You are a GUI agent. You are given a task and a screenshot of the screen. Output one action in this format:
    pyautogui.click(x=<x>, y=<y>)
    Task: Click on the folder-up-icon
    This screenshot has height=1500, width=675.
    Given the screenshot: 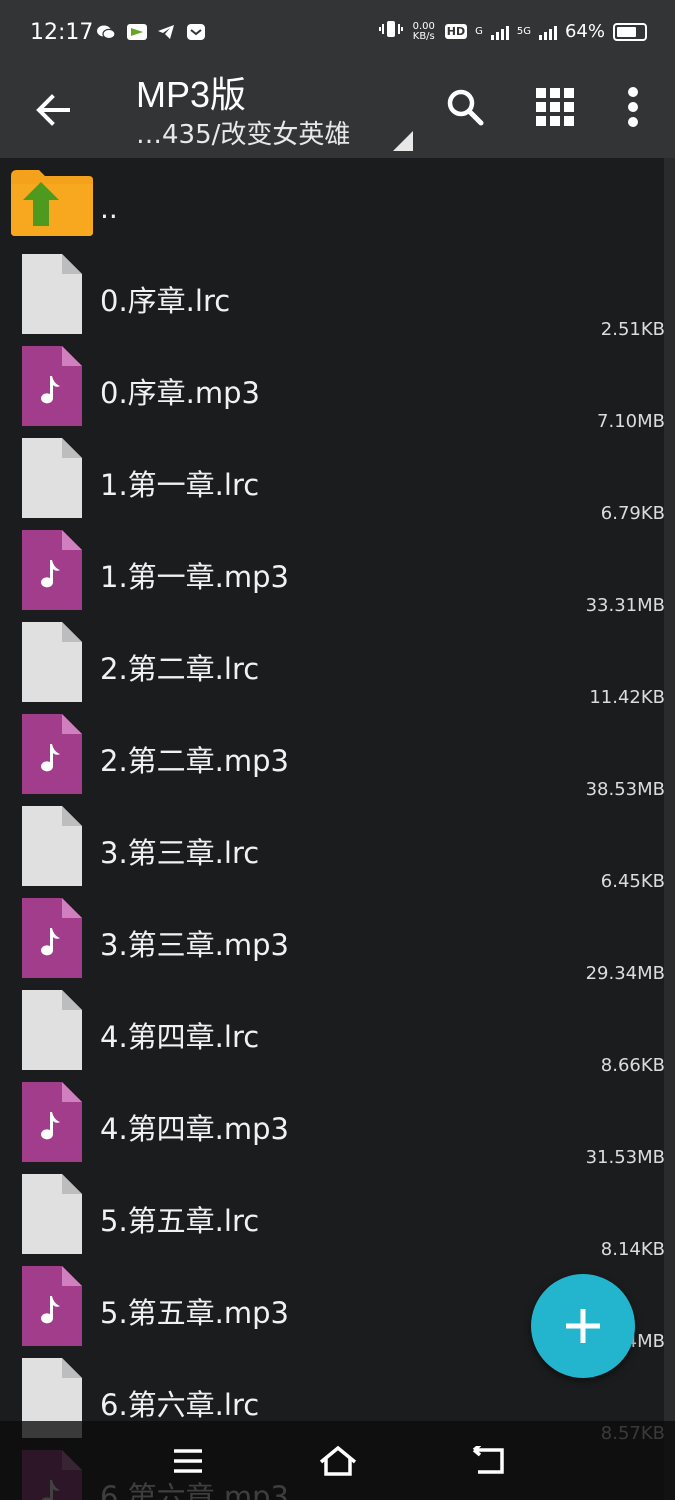 What is the action you would take?
    pyautogui.click(x=52, y=203)
    